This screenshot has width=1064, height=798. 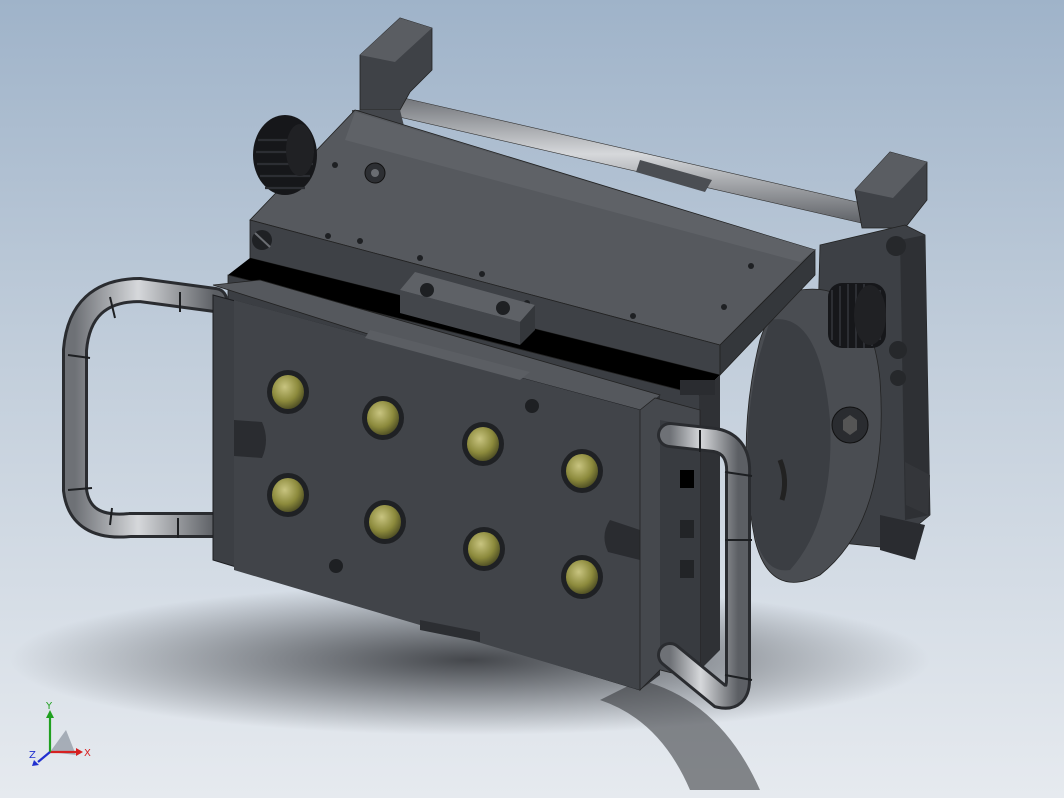 I want to click on triad-y-label: Y, so click(x=49, y=706).